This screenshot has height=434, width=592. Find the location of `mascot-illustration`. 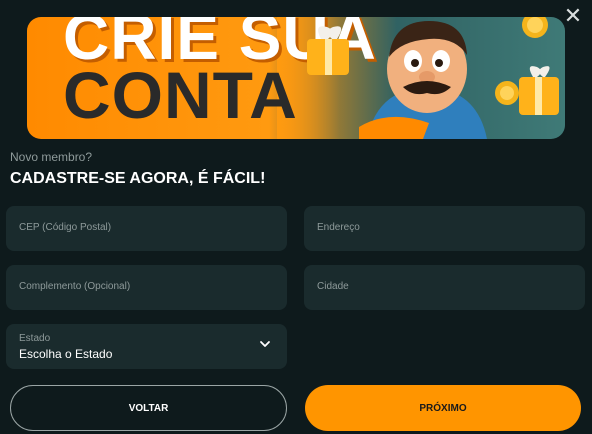

mascot-illustration is located at coordinates (433, 78).